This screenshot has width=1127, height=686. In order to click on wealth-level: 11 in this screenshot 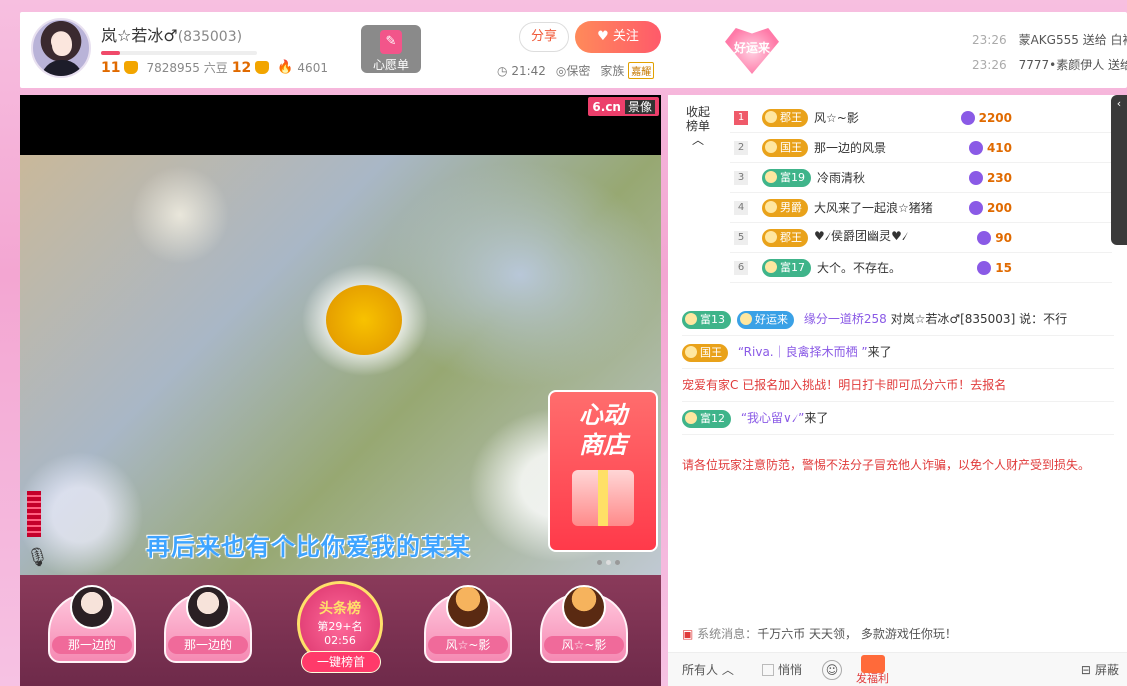, I will do `click(111, 67)`.